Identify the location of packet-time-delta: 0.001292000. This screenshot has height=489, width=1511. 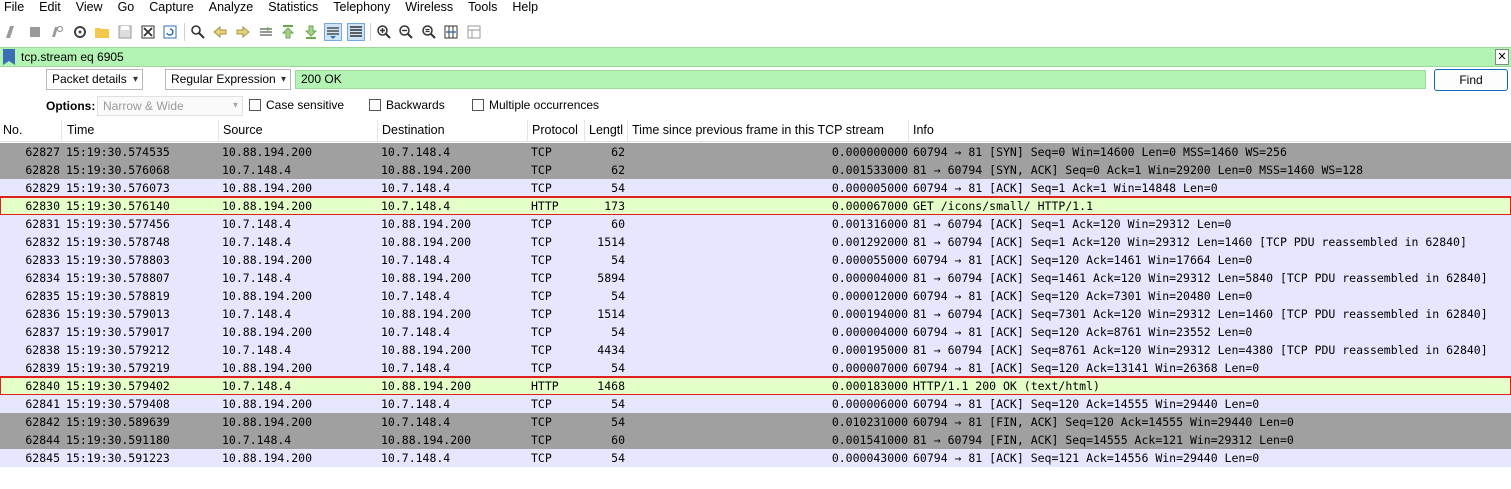
(869, 242).